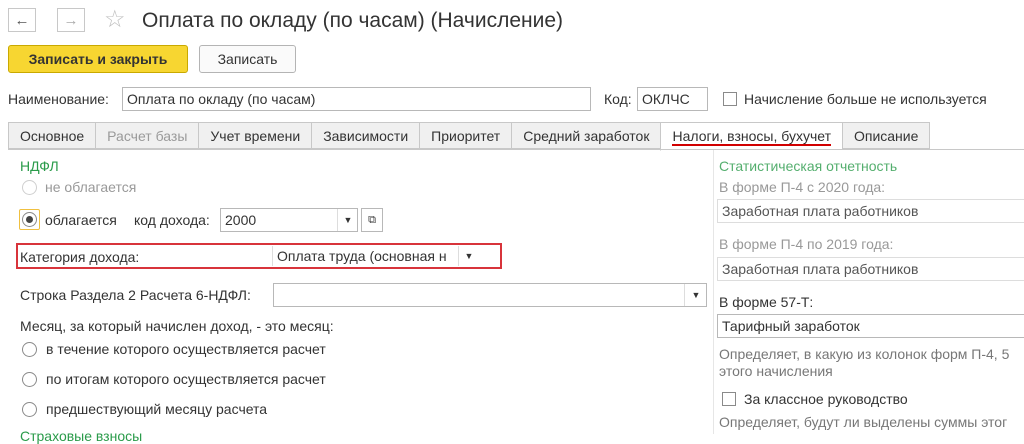  Describe the element at coordinates (115, 19) in the screenshot. I see `favorite-star-icon: ☆` at that location.